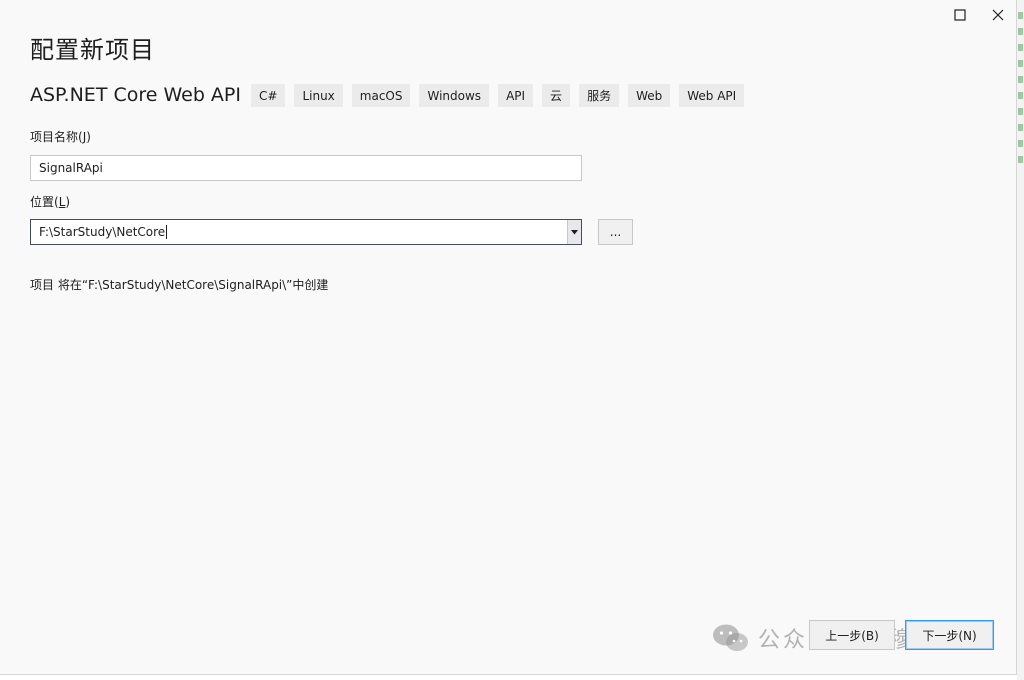 Image resolution: width=1024 pixels, height=680 pixels. What do you see at coordinates (84, 137) in the screenshot?
I see `project-name-mnemonic: J` at bounding box center [84, 137].